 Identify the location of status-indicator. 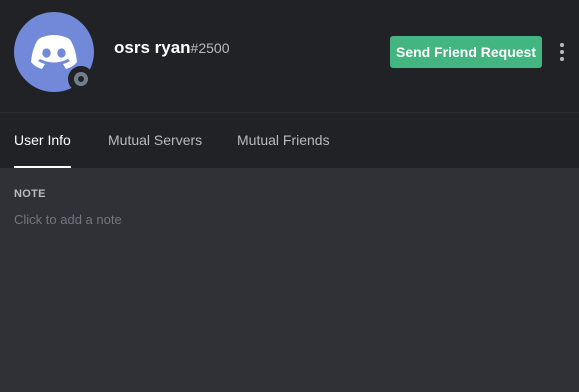
(81, 79).